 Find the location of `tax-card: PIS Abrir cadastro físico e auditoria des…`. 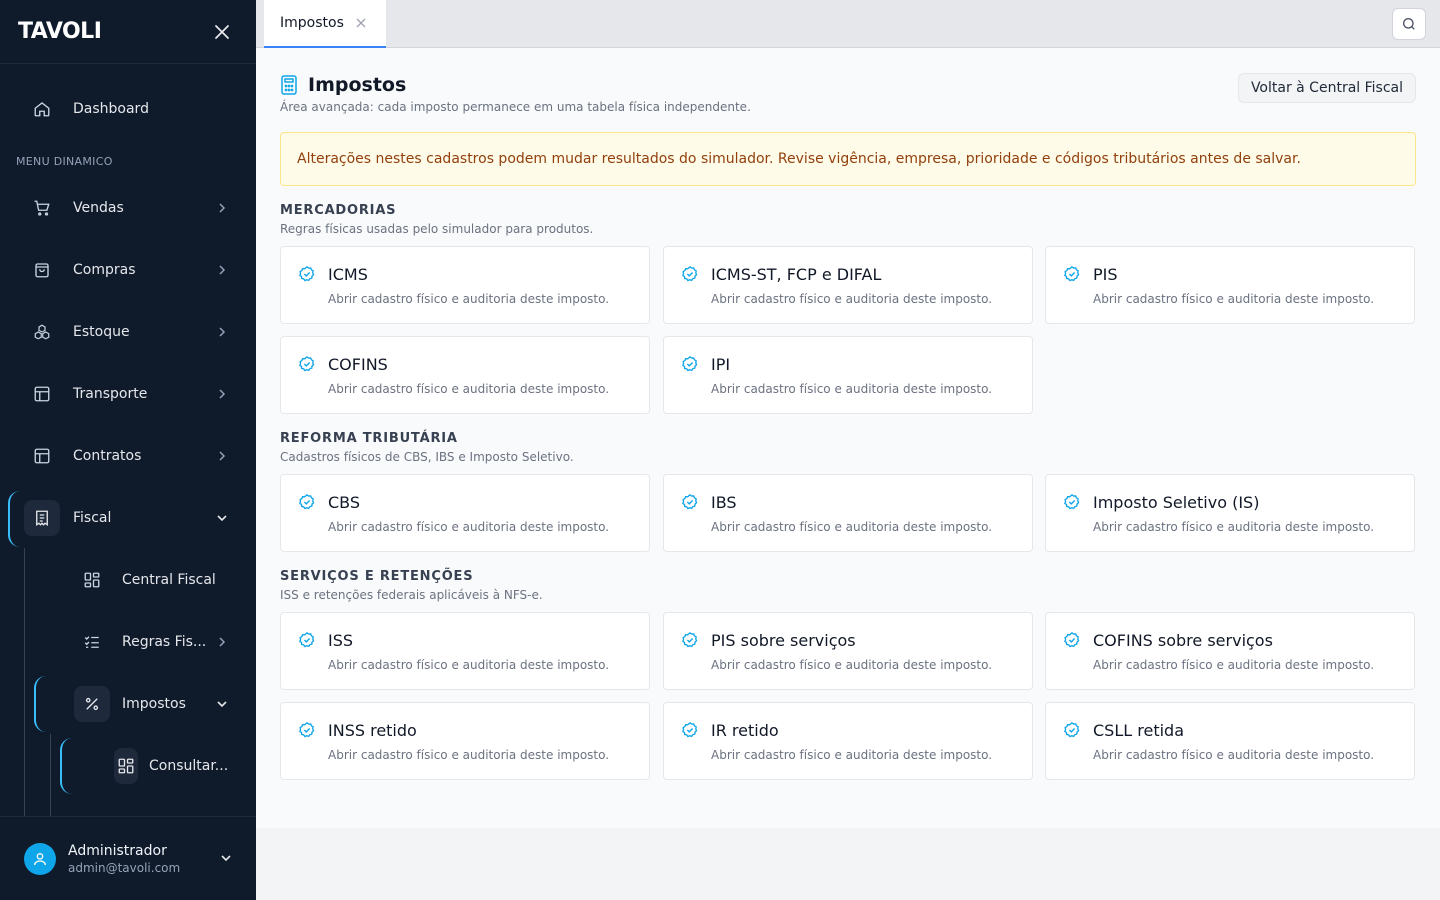

tax-card: PIS Abrir cadastro físico e auditoria des… is located at coordinates (1230, 285).